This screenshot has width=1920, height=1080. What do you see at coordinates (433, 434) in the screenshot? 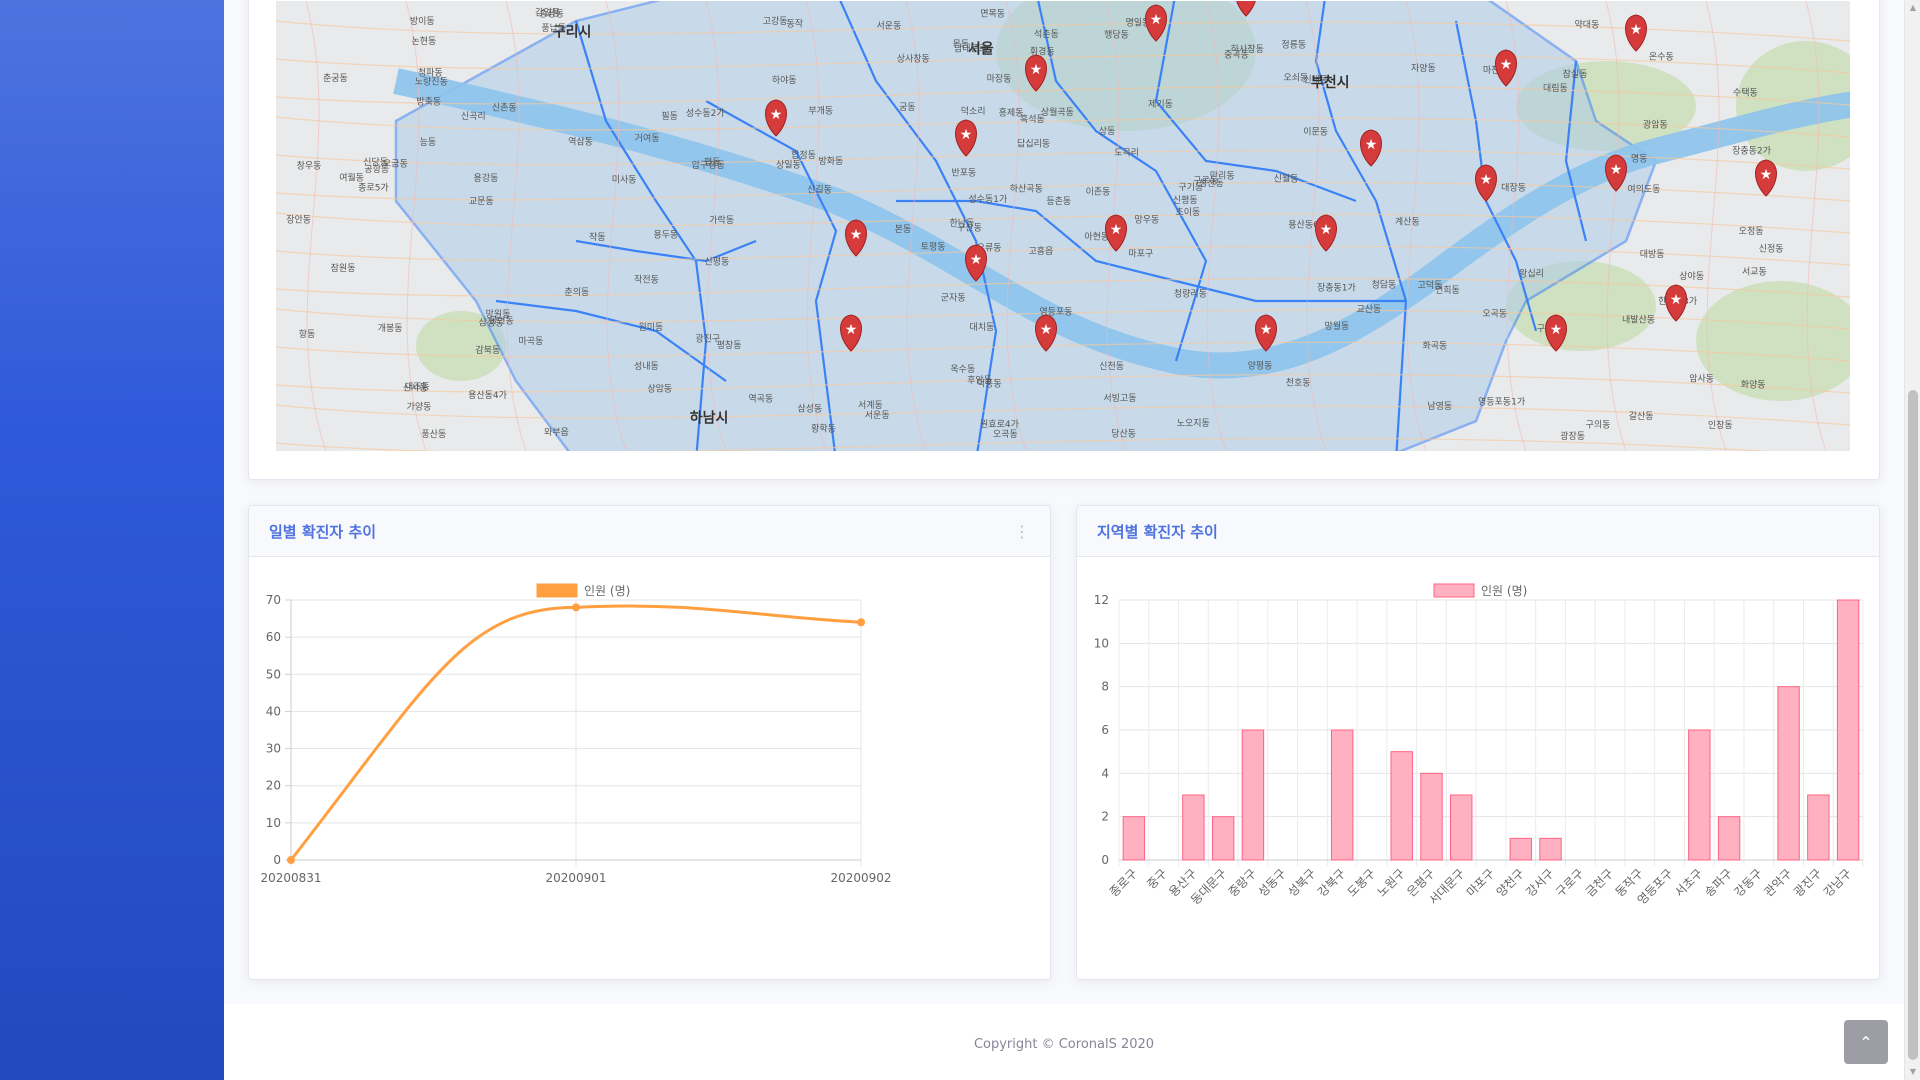
I see `map-place-label: 풍산동` at bounding box center [433, 434].